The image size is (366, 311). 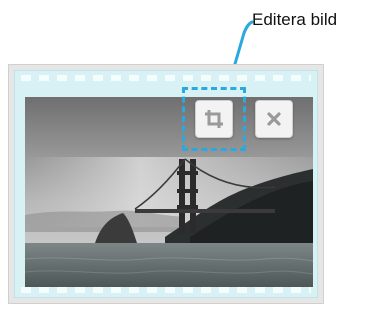 I want to click on crop-button, so click(x=214, y=119).